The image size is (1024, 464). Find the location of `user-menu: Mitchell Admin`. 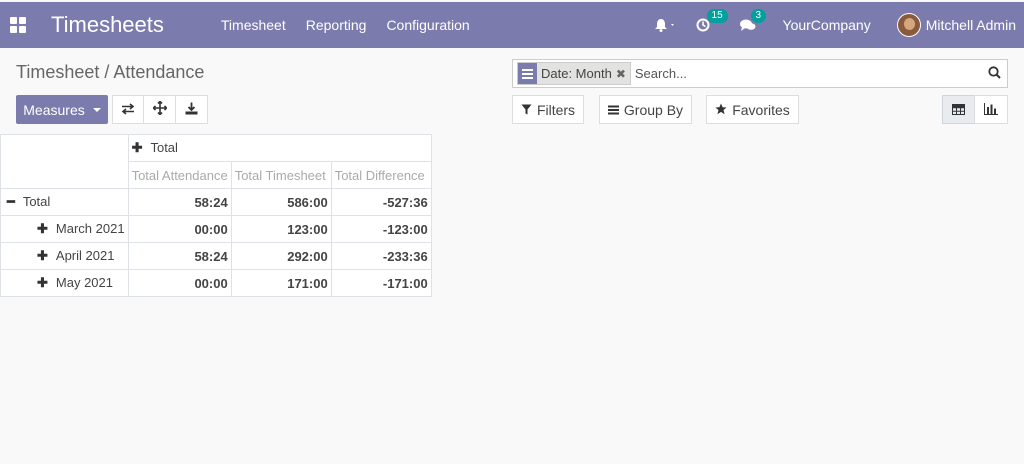

user-menu: Mitchell Admin is located at coordinates (971, 25).